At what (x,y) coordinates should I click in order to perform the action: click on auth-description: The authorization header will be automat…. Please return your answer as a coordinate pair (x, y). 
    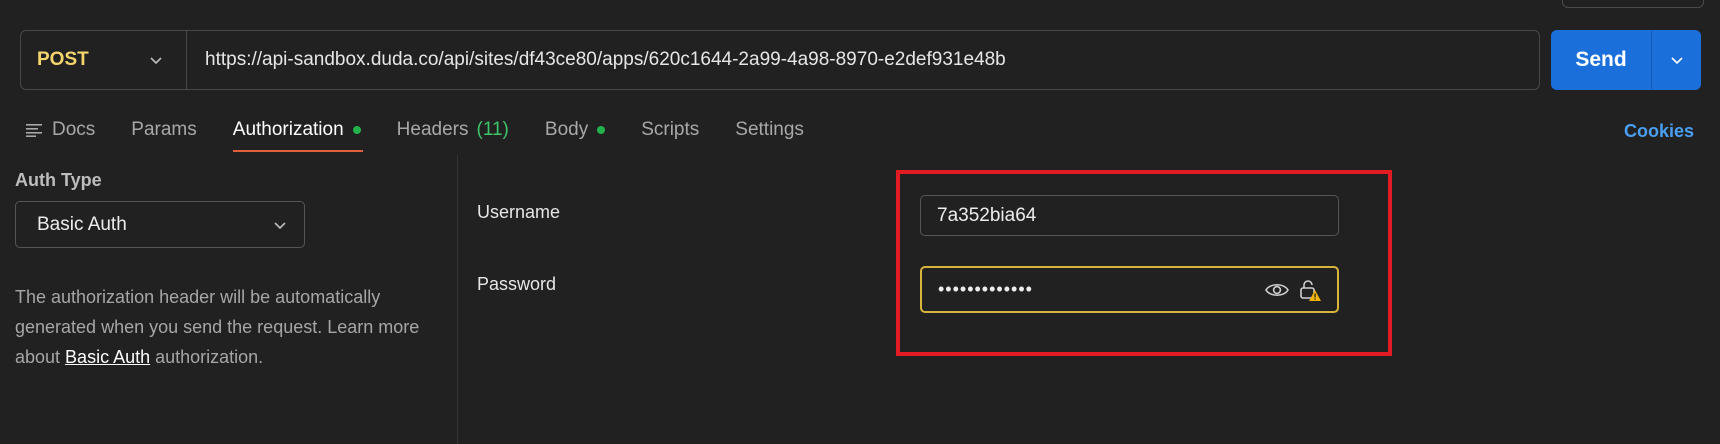
    Looking at the image, I should click on (220, 327).